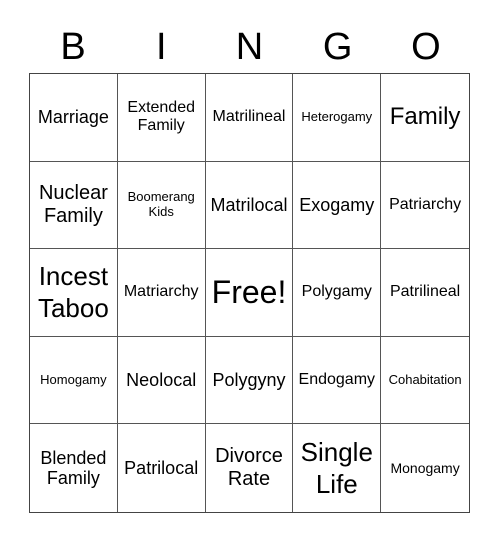  I want to click on header-letter-b: B, so click(73, 47).